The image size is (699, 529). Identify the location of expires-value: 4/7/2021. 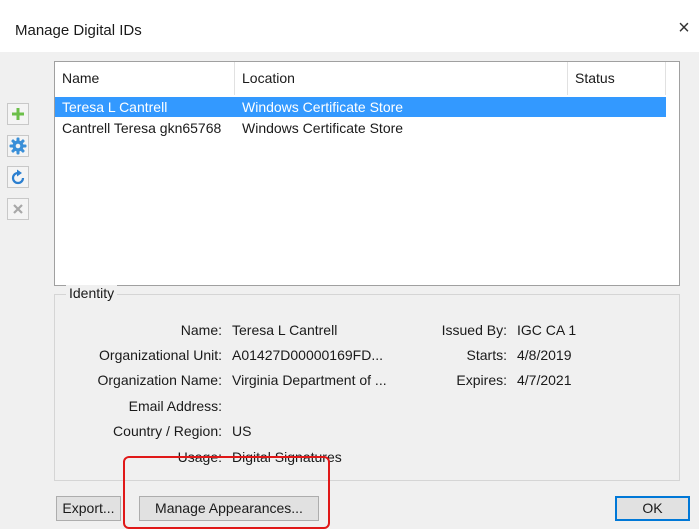
(544, 380).